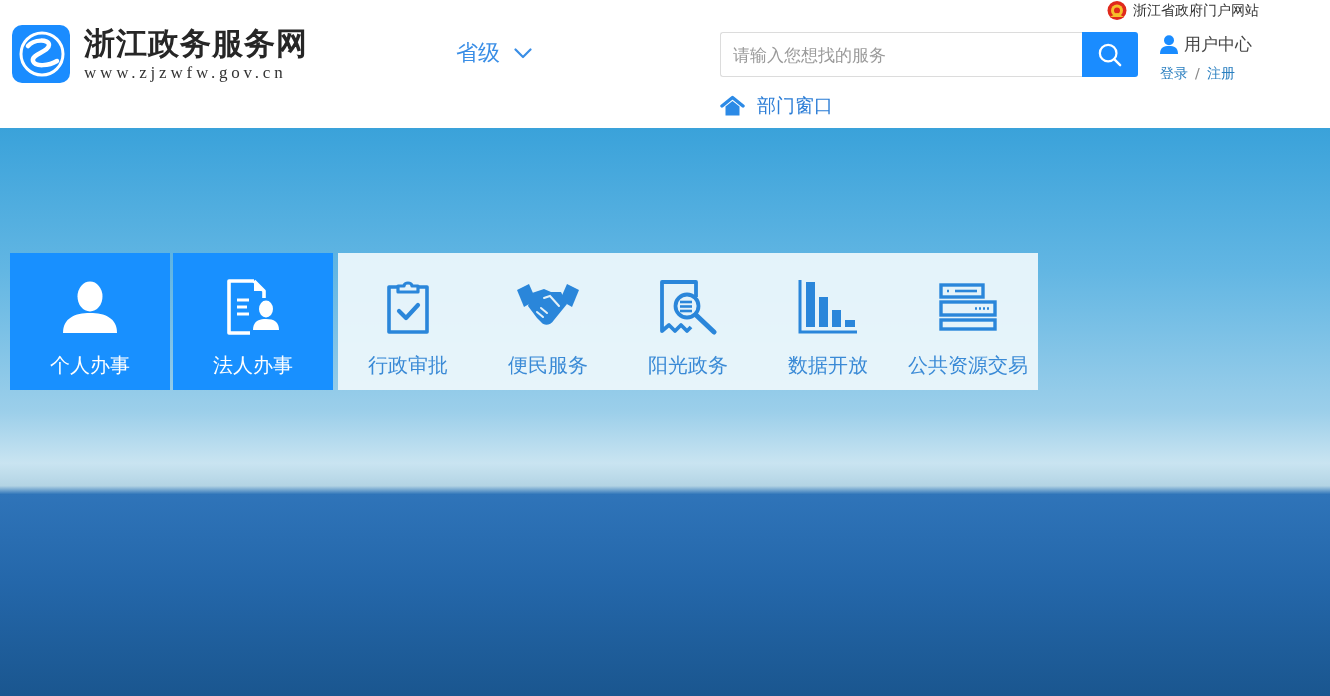 Image resolution: width=1330 pixels, height=696 pixels. I want to click on home-icon, so click(732, 105).